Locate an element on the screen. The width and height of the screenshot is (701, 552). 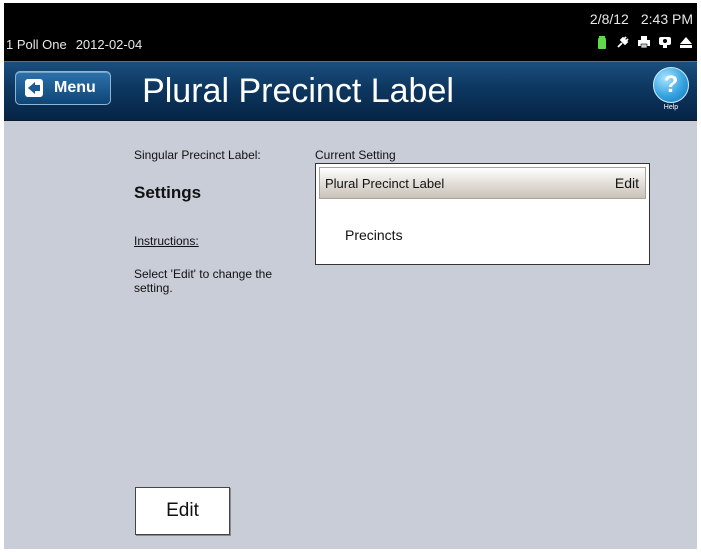
date-time: 2/8/12 2:43 PM is located at coordinates (641, 19).